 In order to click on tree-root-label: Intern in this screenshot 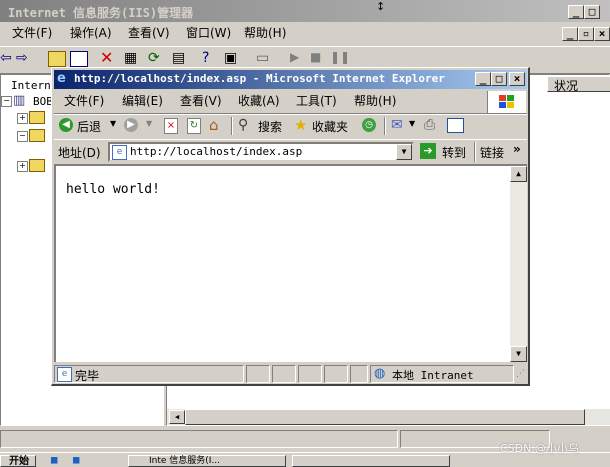, I will do `click(31, 85)`.